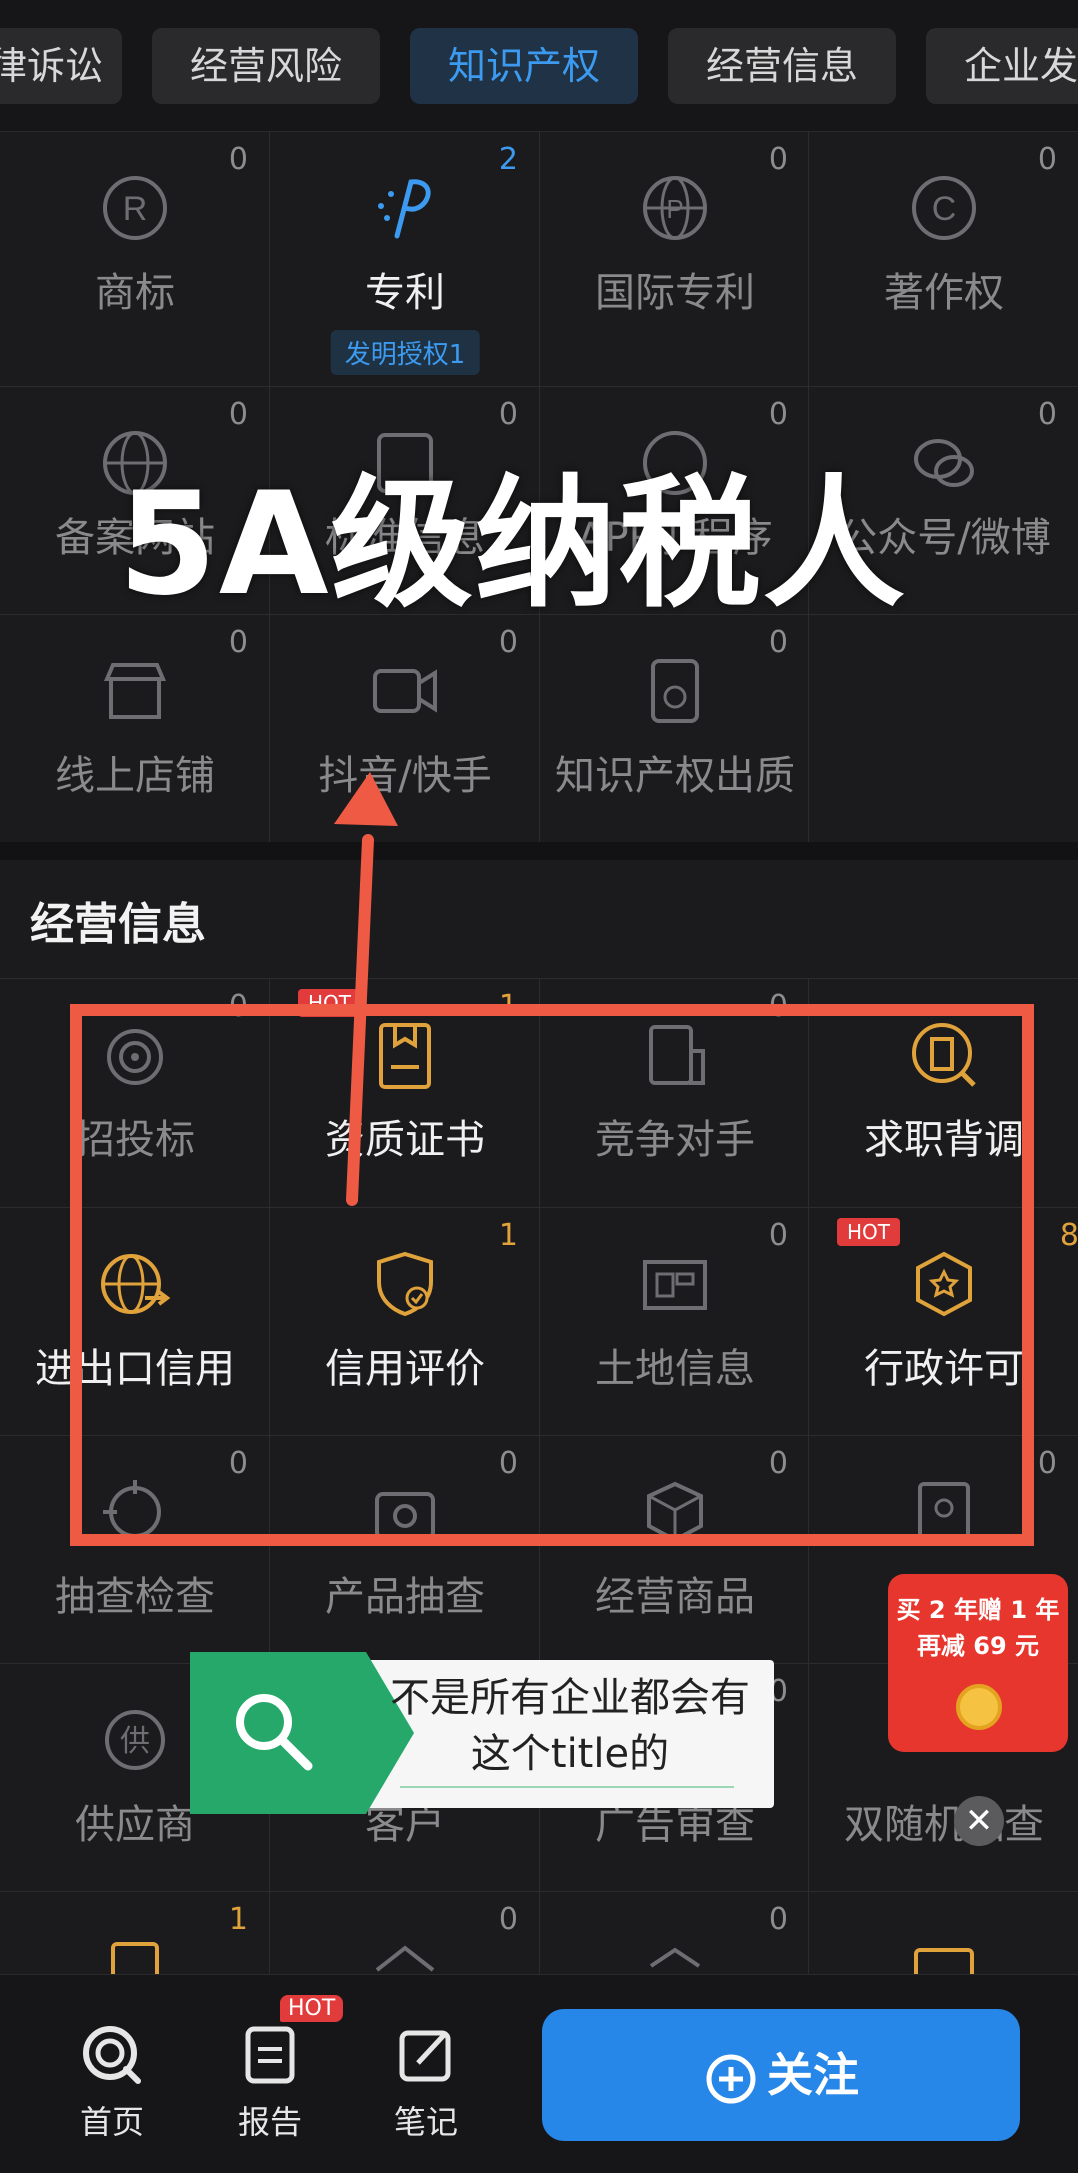 This screenshot has height=2173, width=1078. What do you see at coordinates (135, 728) in the screenshot?
I see `grid-item-online-shop: 0 线上店铺` at bounding box center [135, 728].